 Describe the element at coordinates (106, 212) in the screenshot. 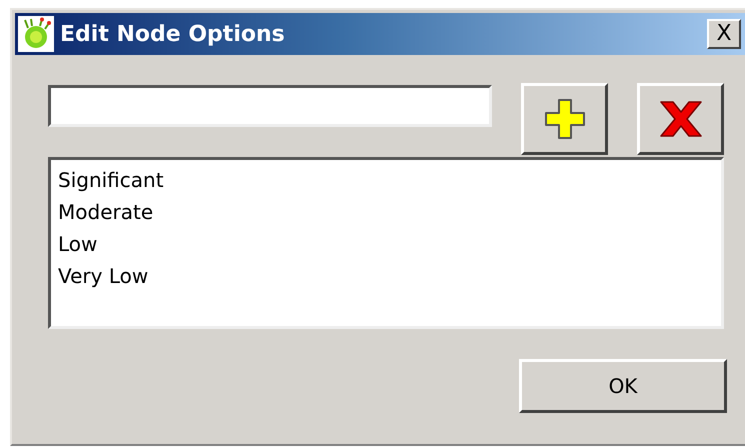

I see `list-item: Moderate` at that location.